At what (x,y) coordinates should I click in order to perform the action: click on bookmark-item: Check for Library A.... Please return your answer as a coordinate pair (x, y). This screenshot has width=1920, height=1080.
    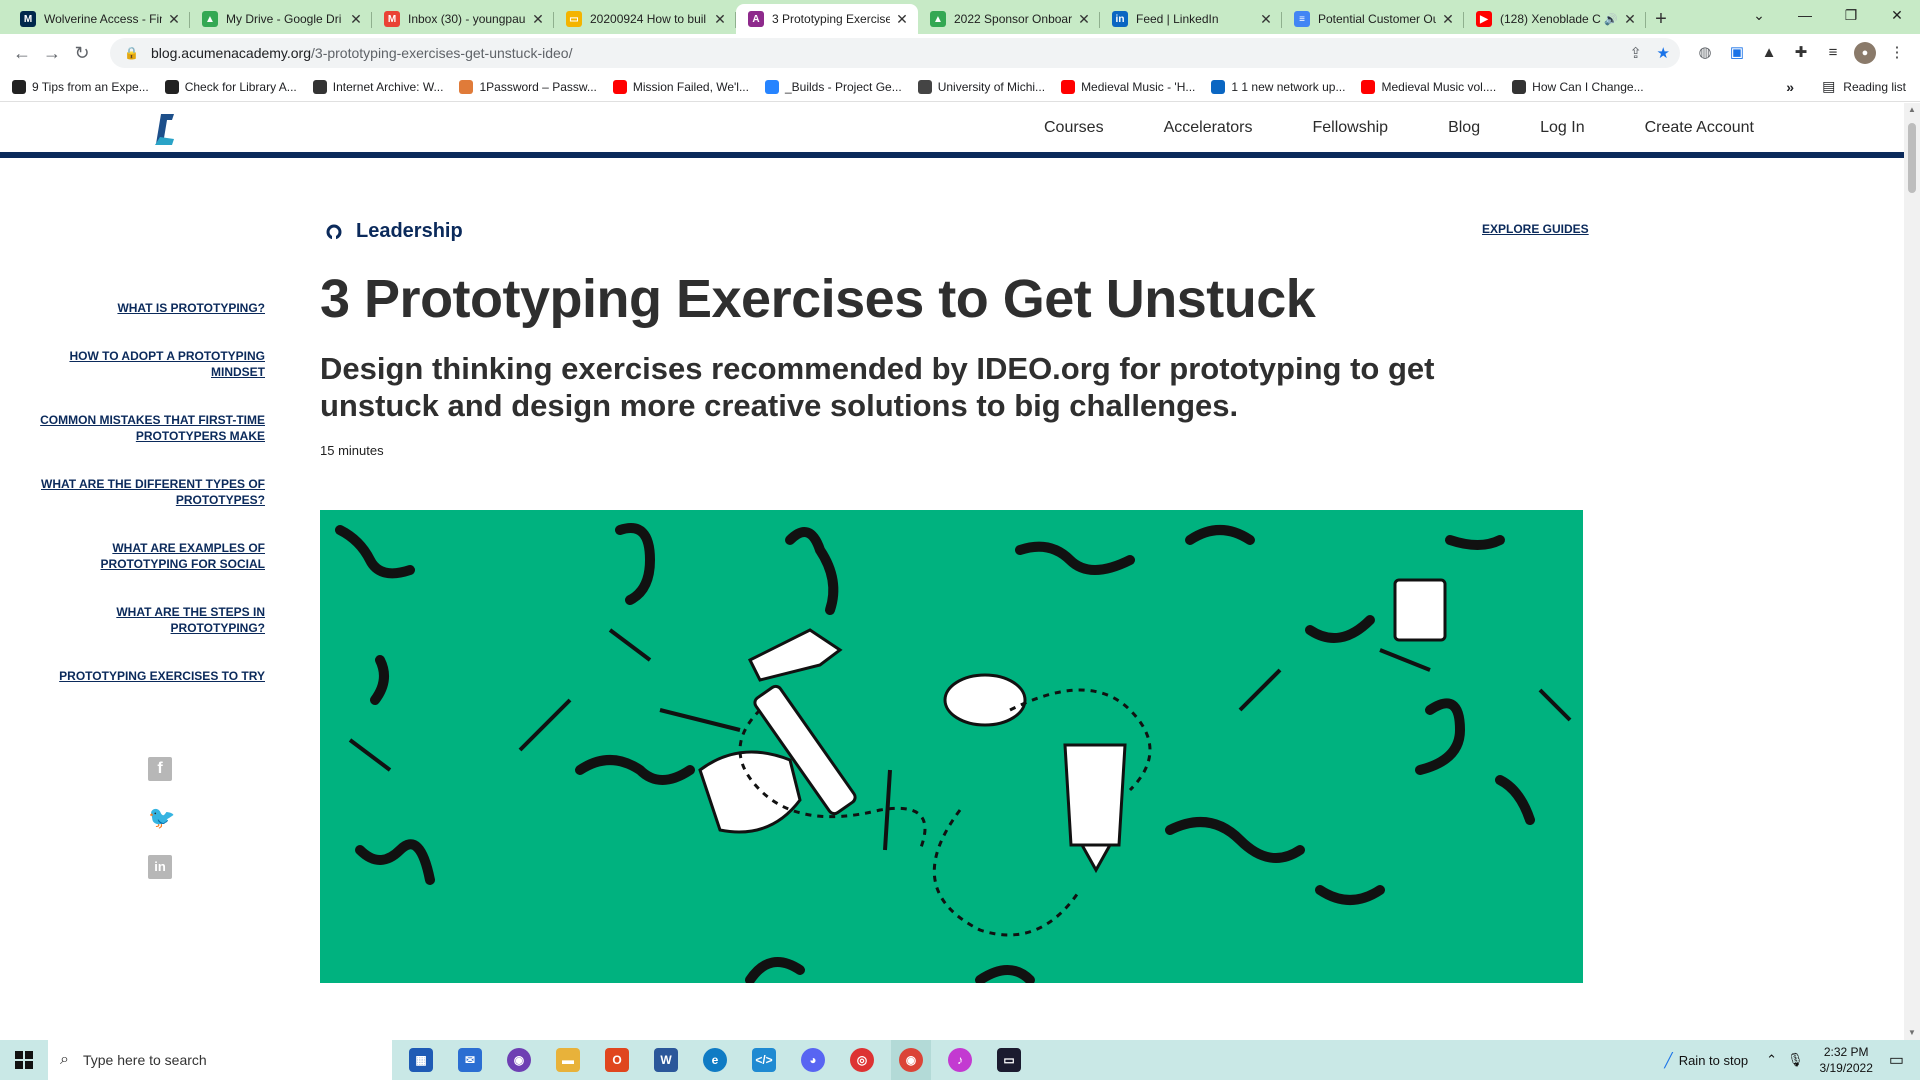
    Looking at the image, I should click on (230, 86).